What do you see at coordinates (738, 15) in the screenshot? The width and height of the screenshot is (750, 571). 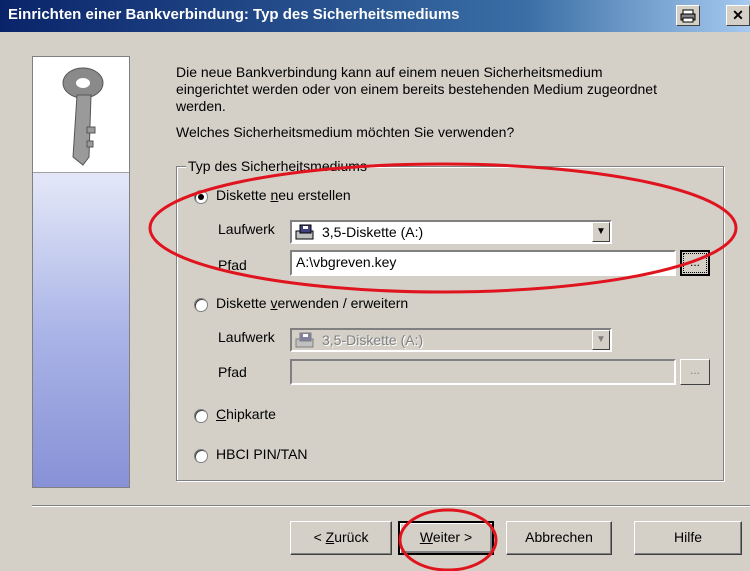 I see `close-icon: ✕` at bounding box center [738, 15].